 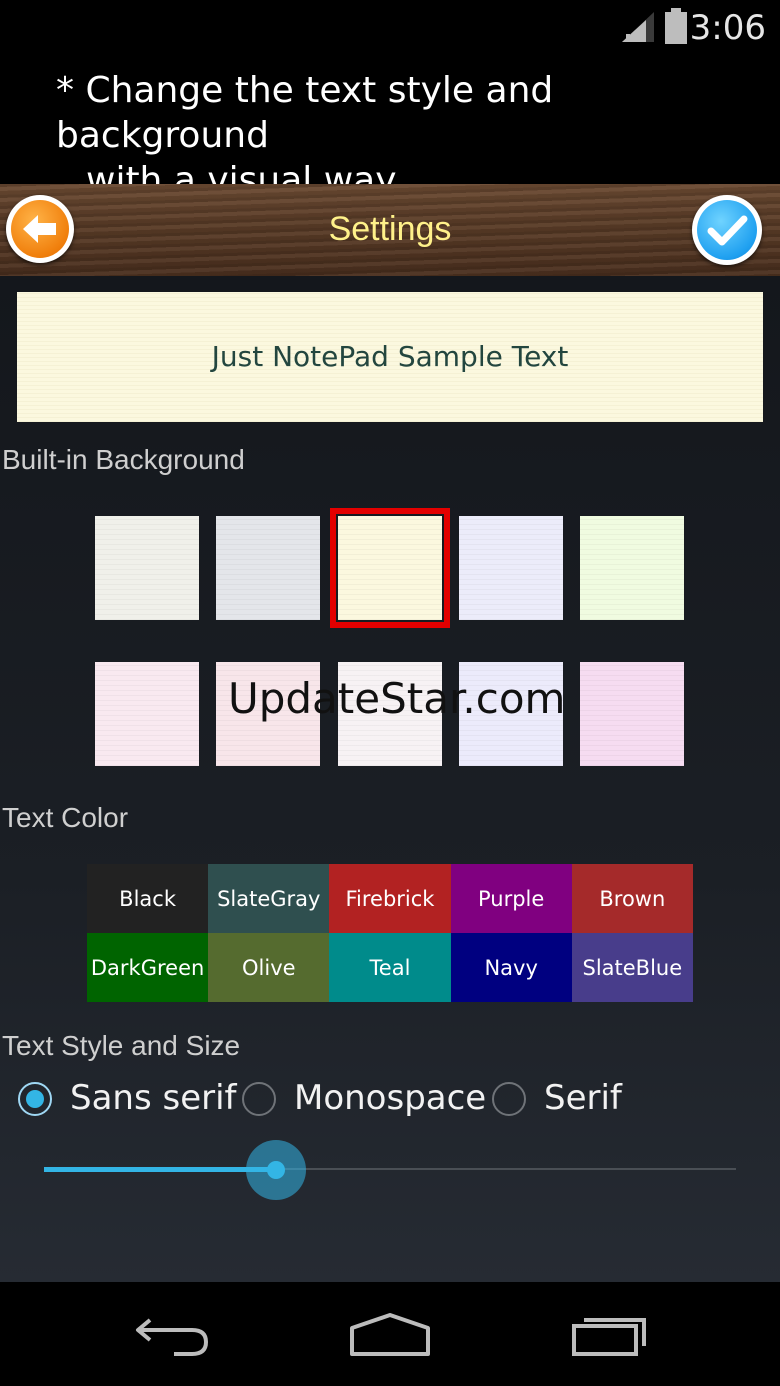 What do you see at coordinates (632, 568) in the screenshot?
I see `background-swatch-mint-paper` at bounding box center [632, 568].